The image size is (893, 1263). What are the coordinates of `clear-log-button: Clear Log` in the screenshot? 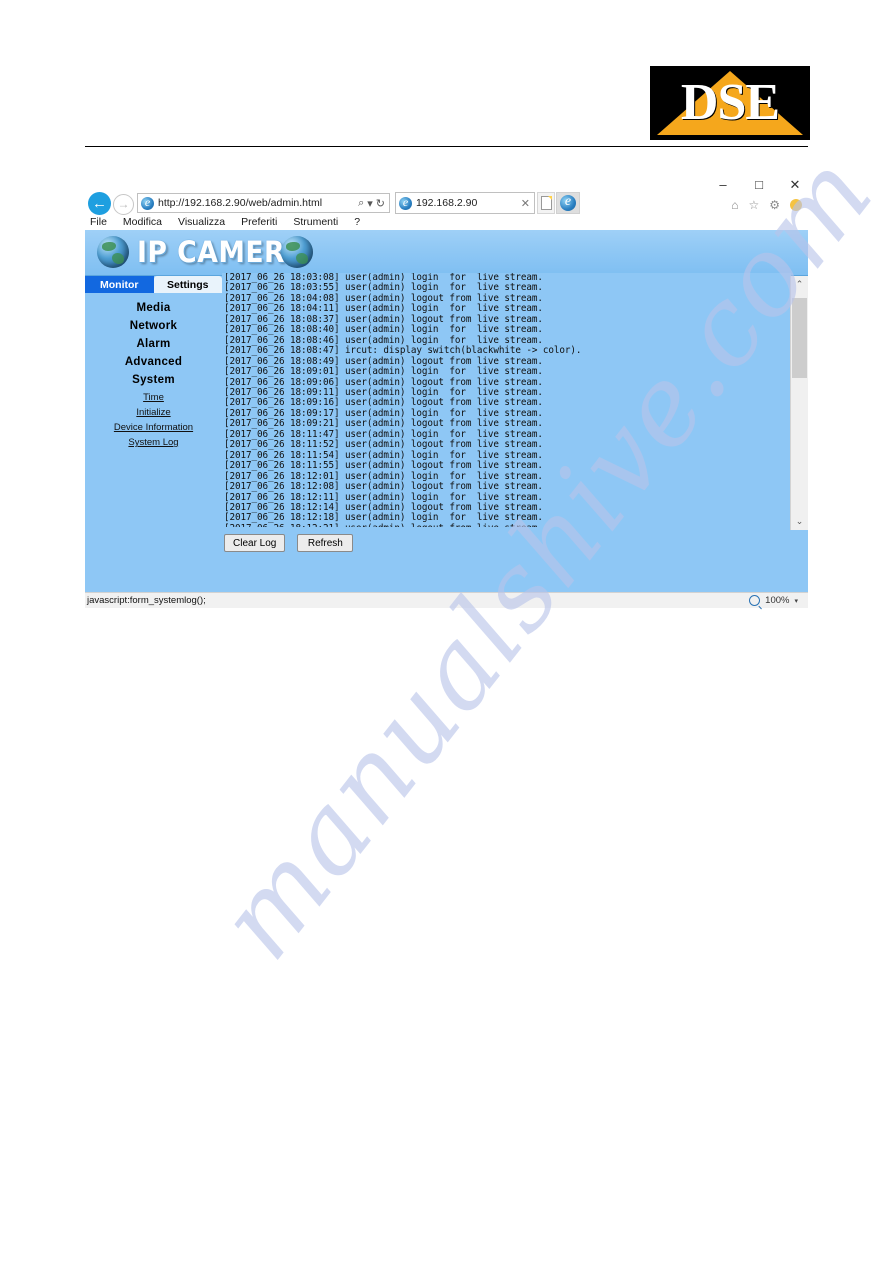 It's located at (255, 543).